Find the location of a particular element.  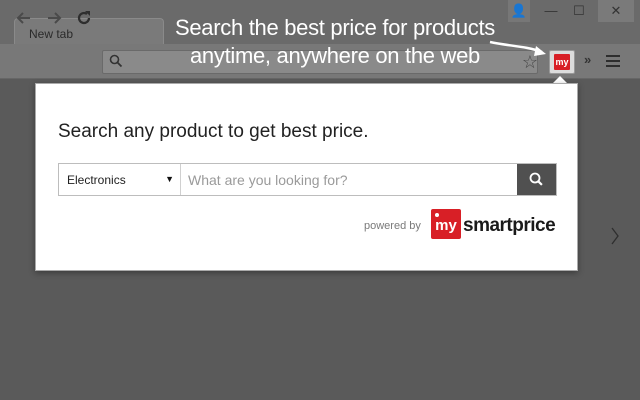

minimize-button: — is located at coordinates (551, 11).